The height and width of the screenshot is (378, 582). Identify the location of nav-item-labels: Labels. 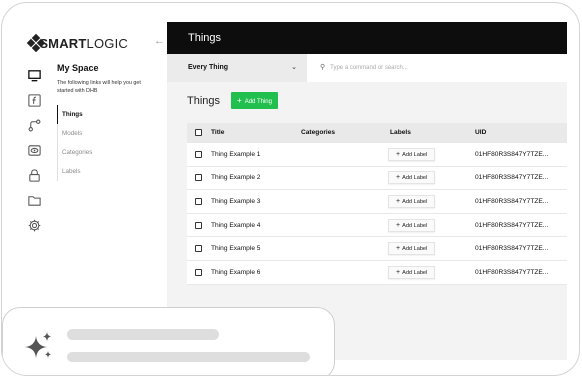
(112, 171).